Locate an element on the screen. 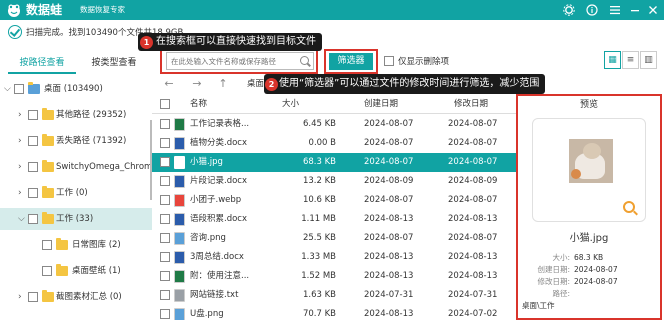 The height and width of the screenshot is (320, 664). table-row: 网站链接.txt 1.63 KB 2024-07-31 2024-07-31 is located at coordinates (334, 295).